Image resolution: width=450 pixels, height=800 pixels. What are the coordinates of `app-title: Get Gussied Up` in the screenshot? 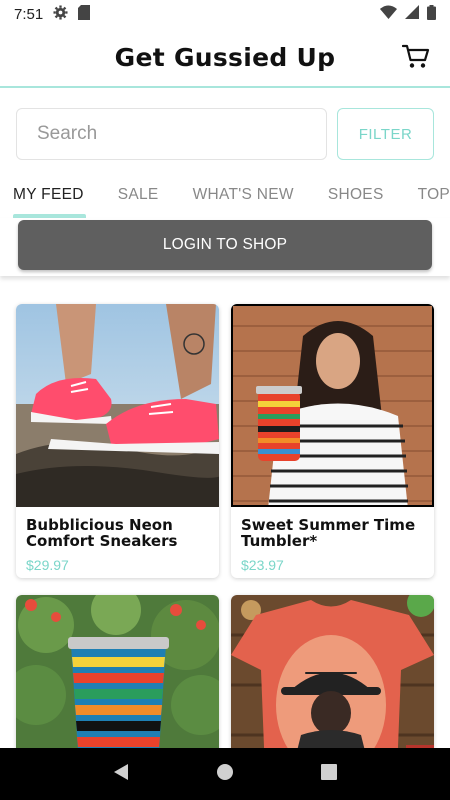 It's located at (225, 57).